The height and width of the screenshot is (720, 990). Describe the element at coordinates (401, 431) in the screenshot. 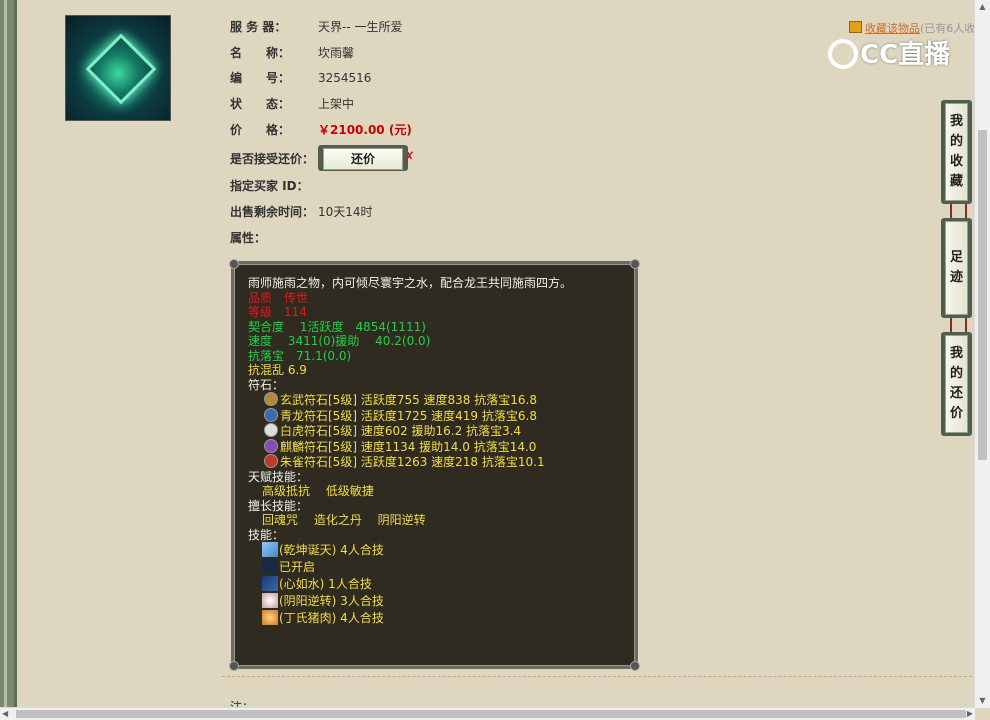

I see `rune-text: 白虎符石[5级] 速度602 援助16.2 抗落宝3.4` at that location.